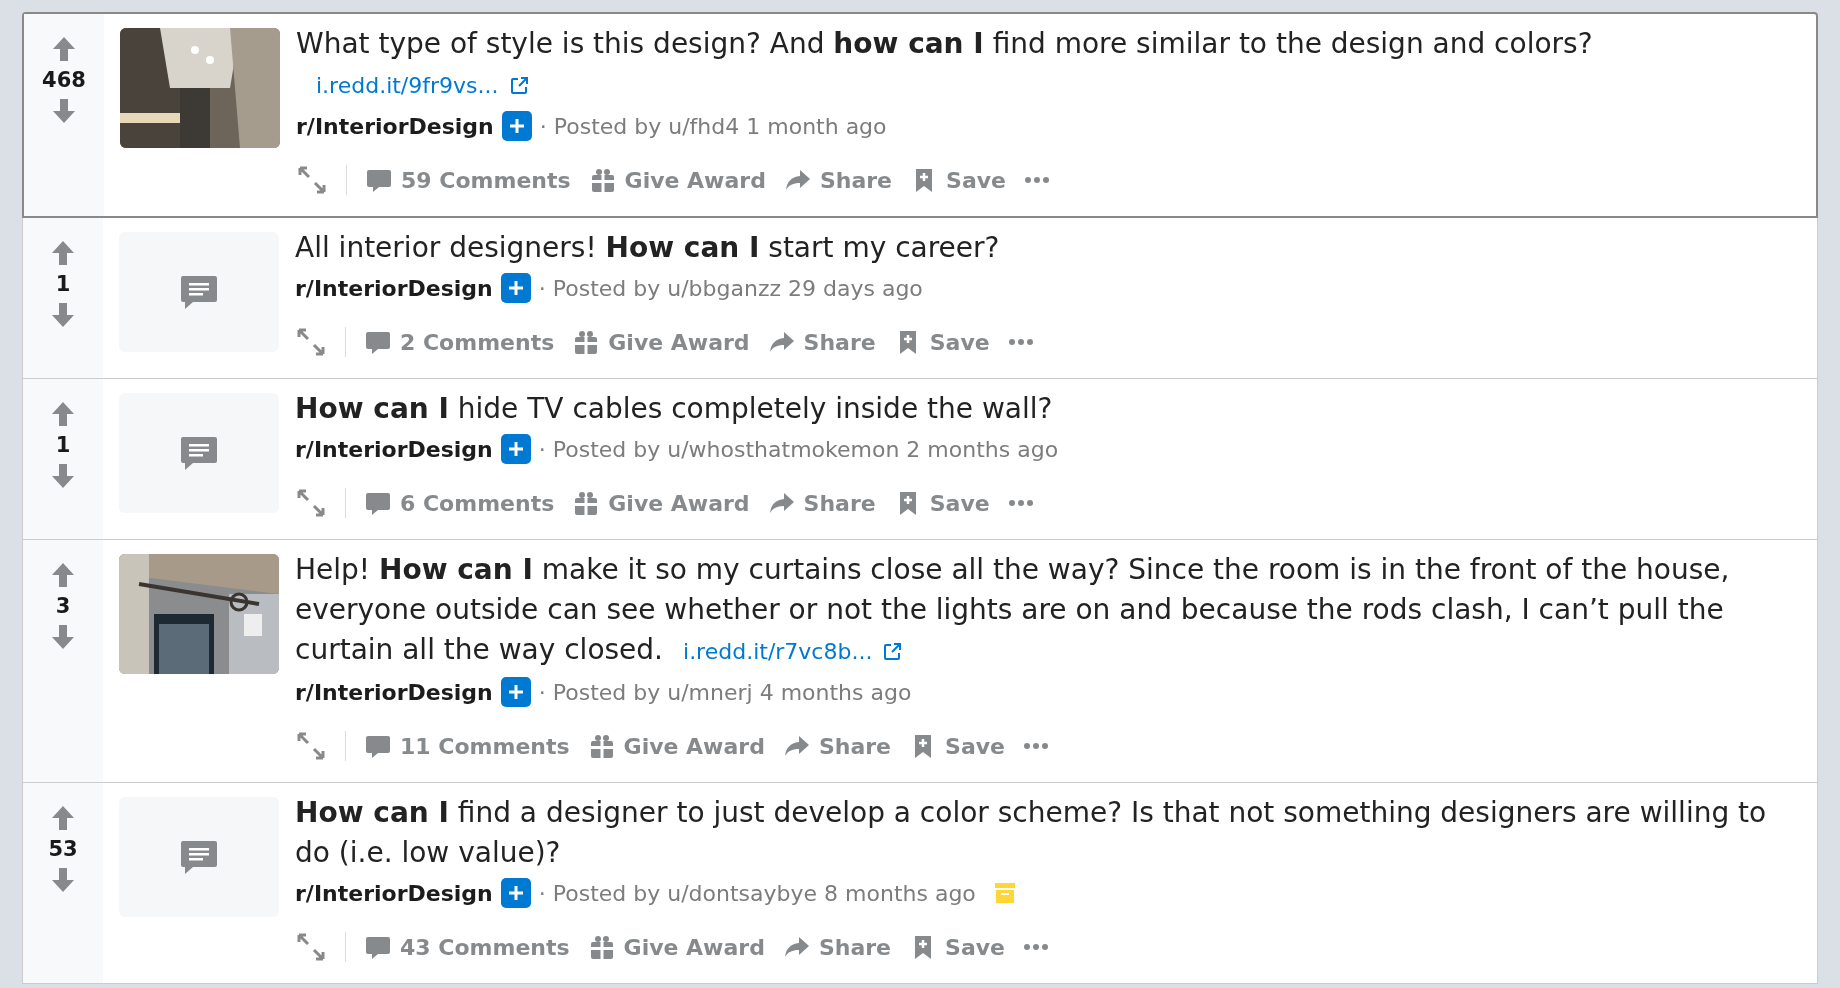 The width and height of the screenshot is (1840, 988). What do you see at coordinates (459, 342) in the screenshot?
I see `comments-button: 2 Comments` at bounding box center [459, 342].